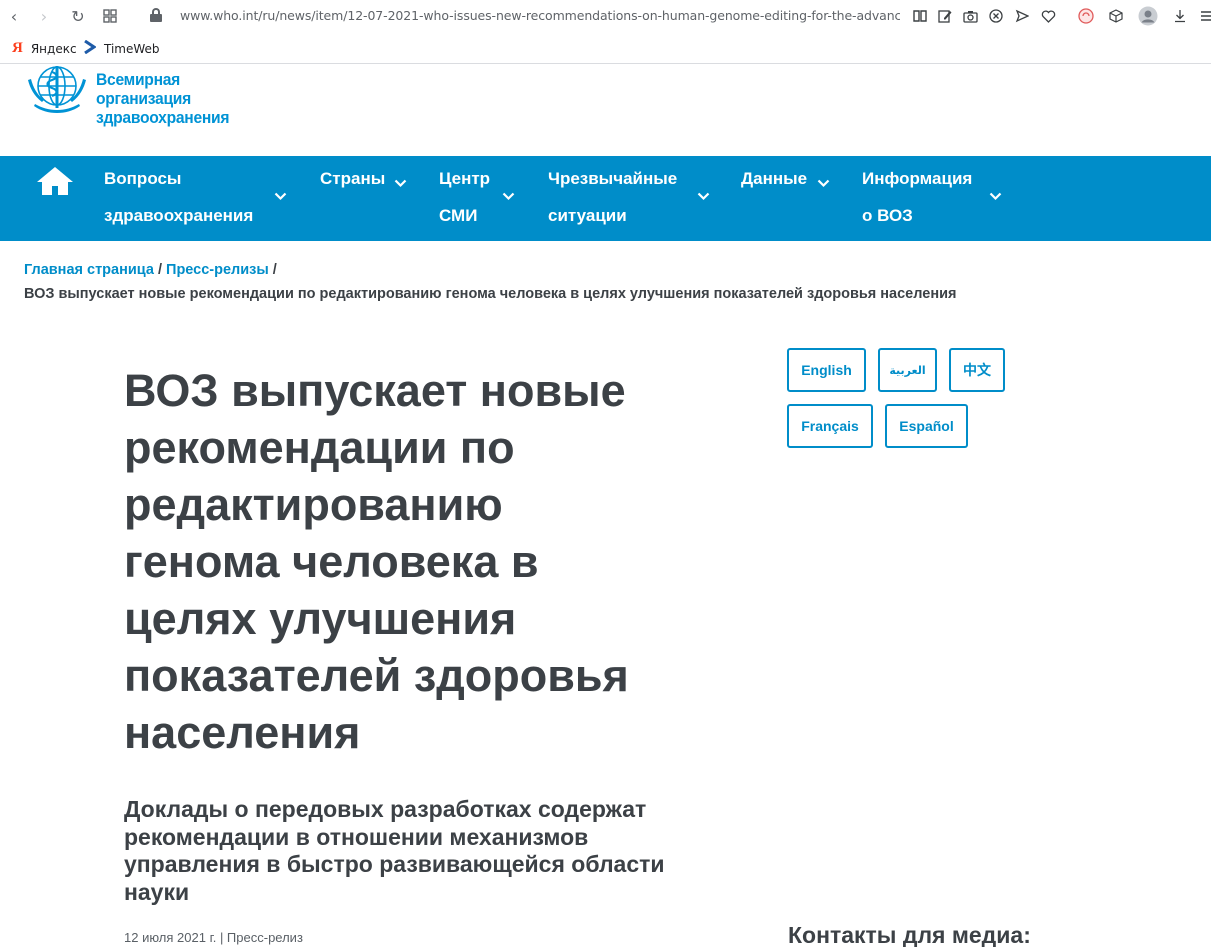 This screenshot has height=947, width=1211. Describe the element at coordinates (57, 89) in the screenshot. I see `who-emblem-icon` at that location.